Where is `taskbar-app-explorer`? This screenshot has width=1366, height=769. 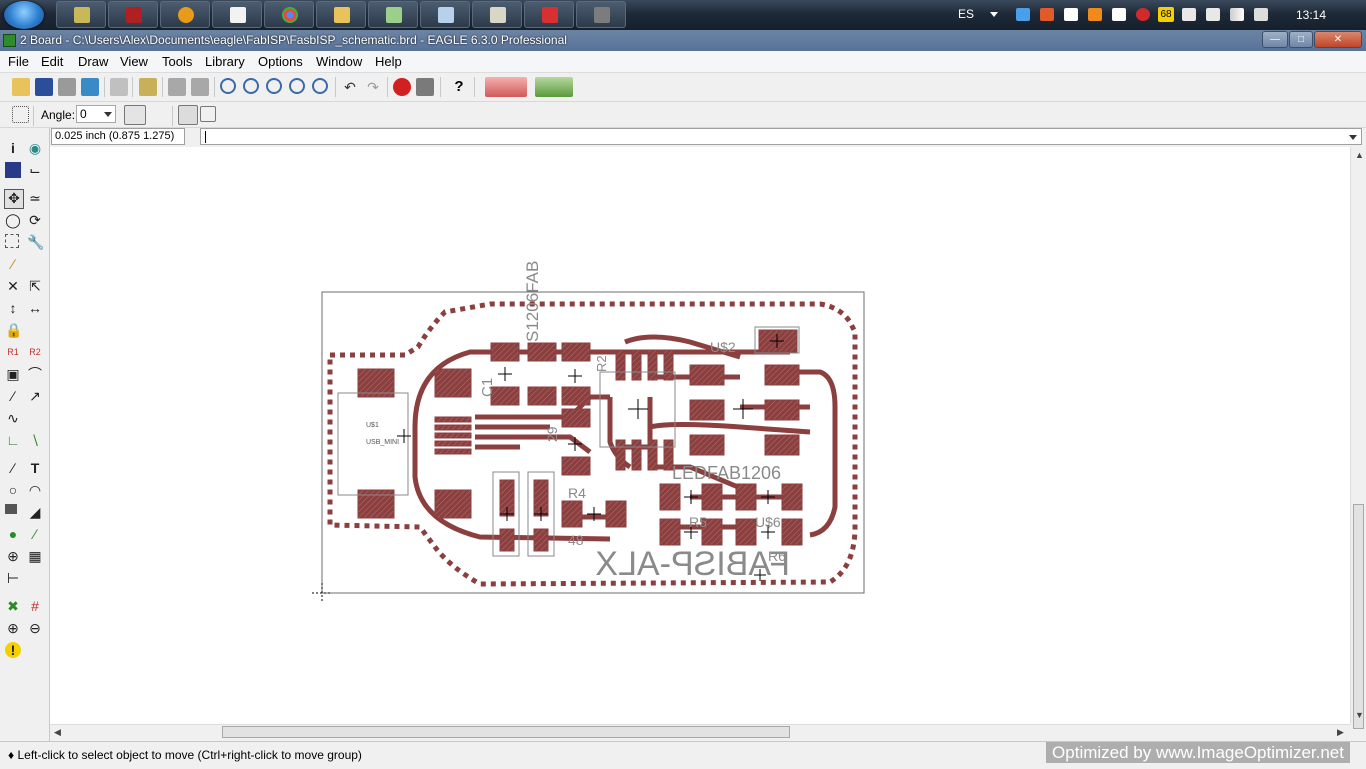 taskbar-app-explorer is located at coordinates (341, 14).